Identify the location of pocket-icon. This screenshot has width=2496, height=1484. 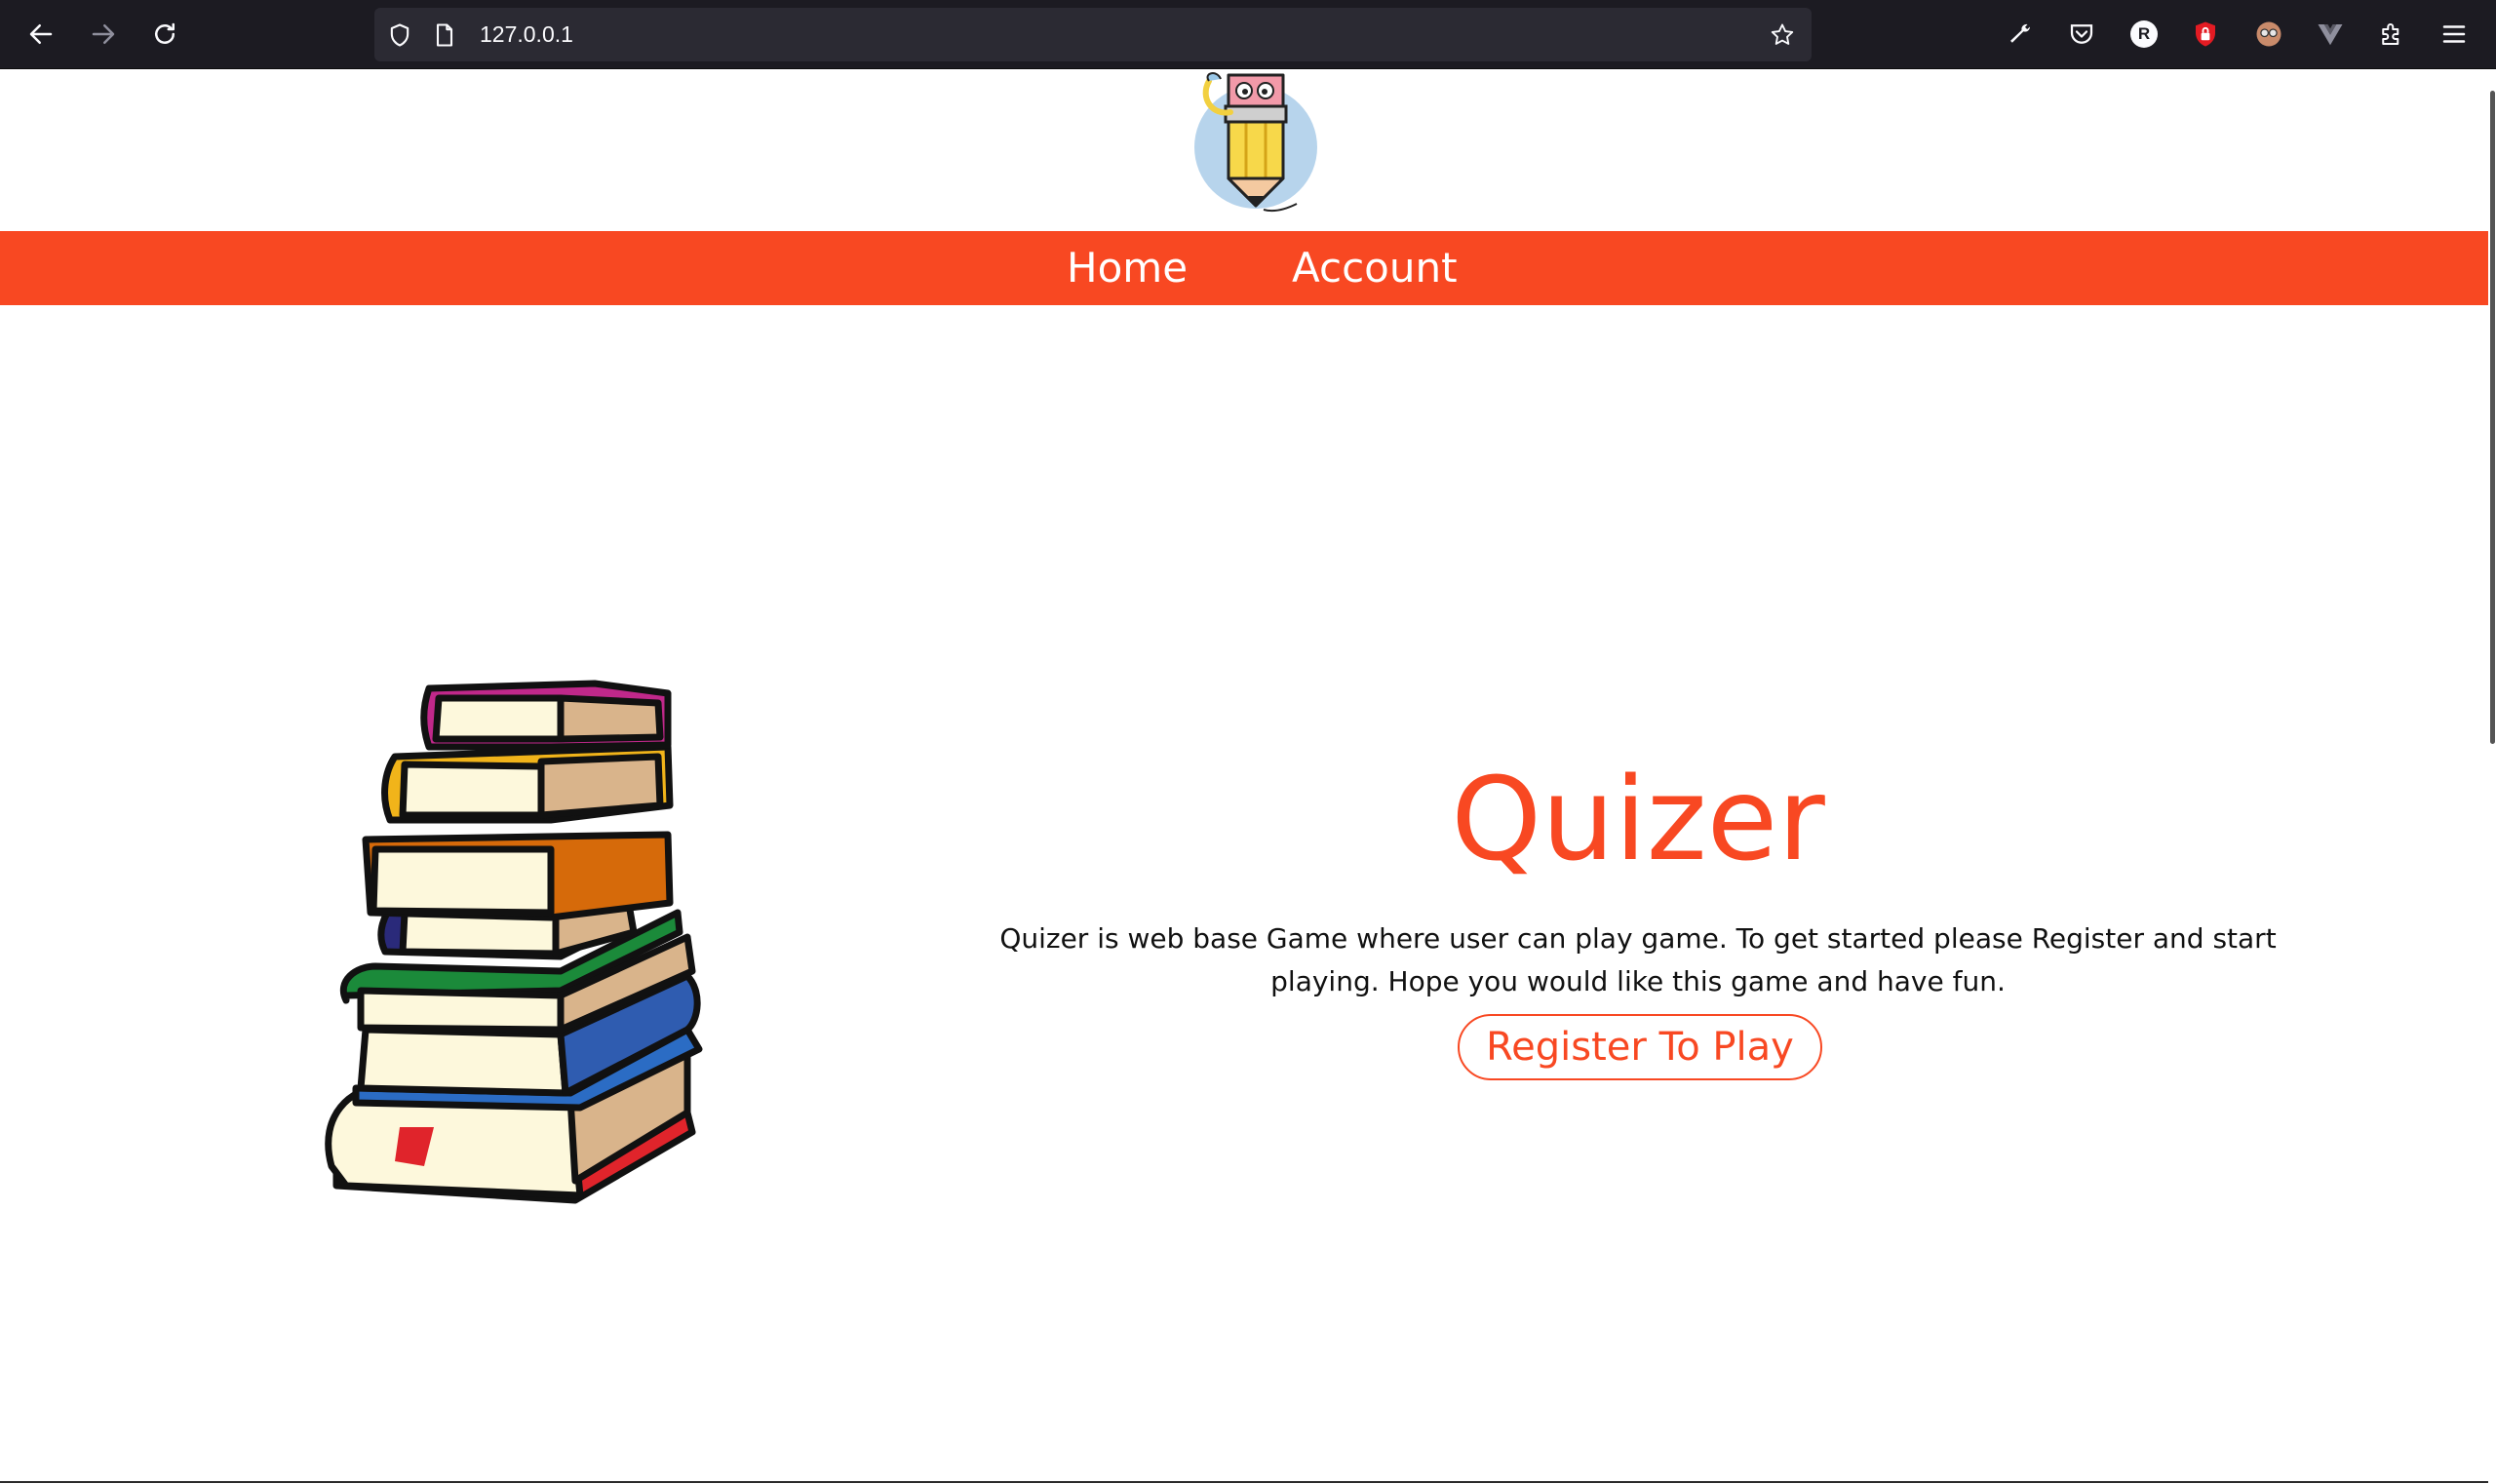
(2081, 34).